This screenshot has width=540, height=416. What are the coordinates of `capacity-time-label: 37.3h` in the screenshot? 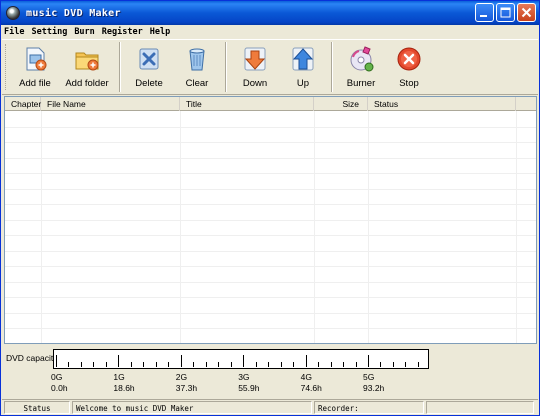 It's located at (186, 388).